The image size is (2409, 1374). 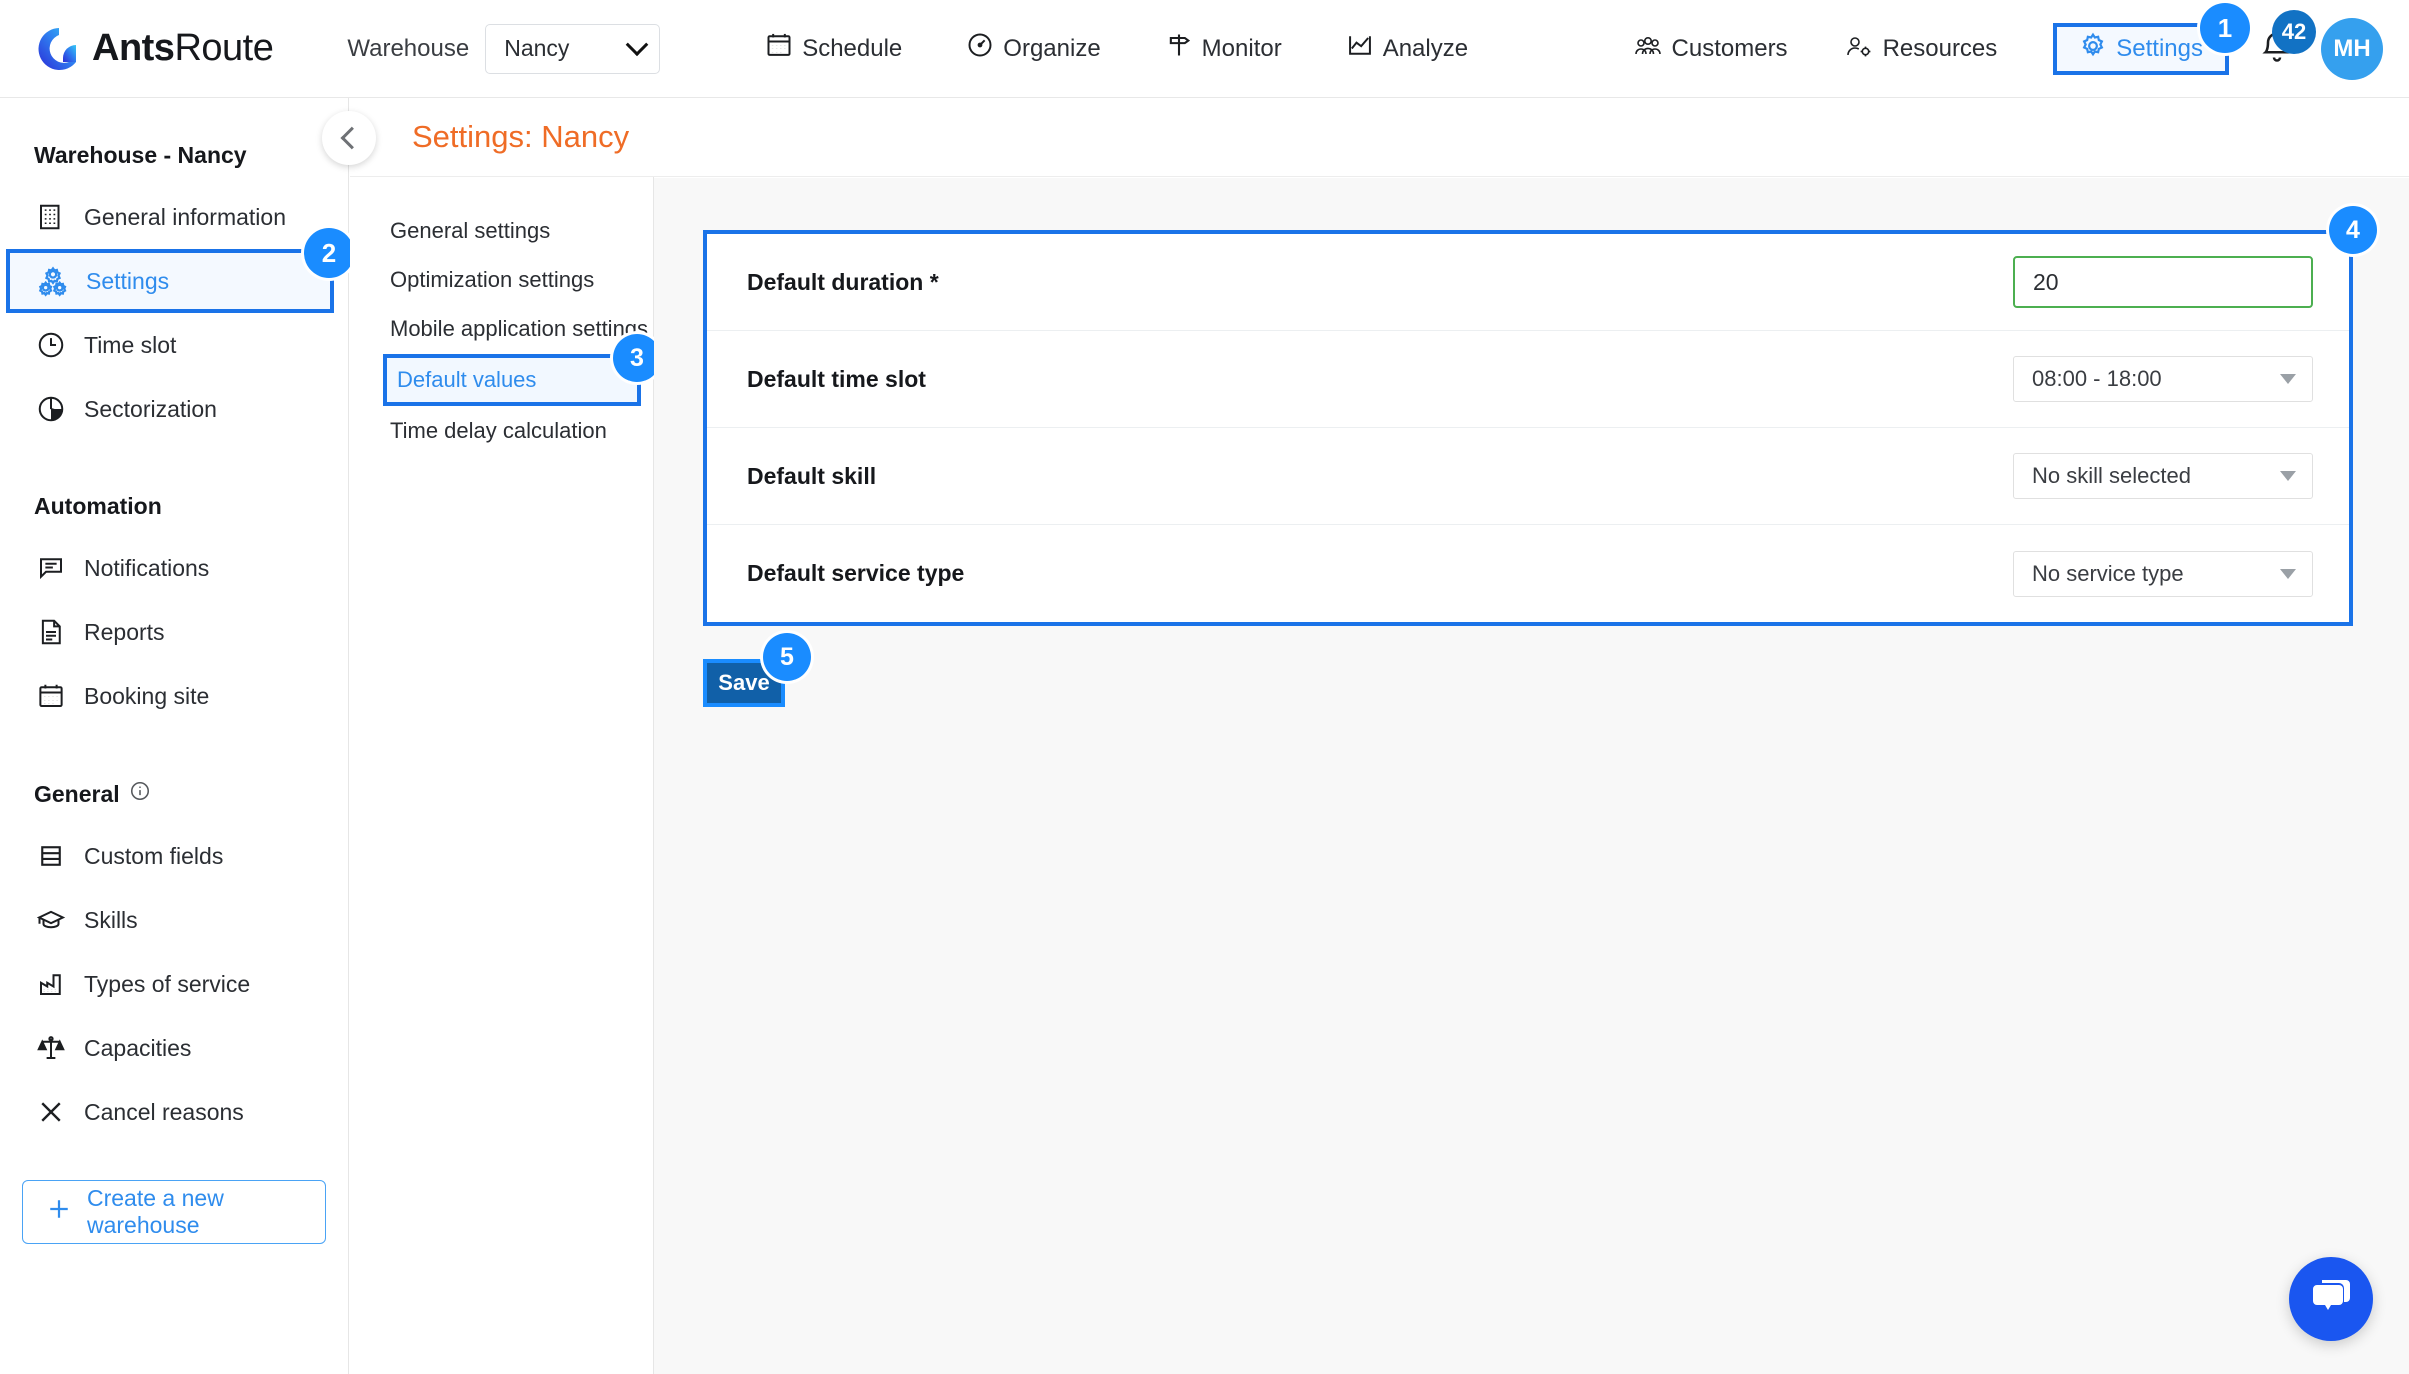 What do you see at coordinates (1940, 48) in the screenshot?
I see `nav-label-resources: Resources` at bounding box center [1940, 48].